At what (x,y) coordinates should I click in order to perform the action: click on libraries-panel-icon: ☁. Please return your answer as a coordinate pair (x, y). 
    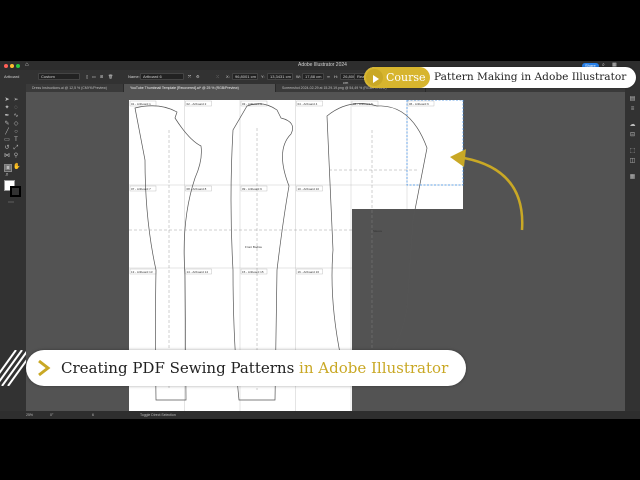
    Looking at the image, I should click on (632, 125).